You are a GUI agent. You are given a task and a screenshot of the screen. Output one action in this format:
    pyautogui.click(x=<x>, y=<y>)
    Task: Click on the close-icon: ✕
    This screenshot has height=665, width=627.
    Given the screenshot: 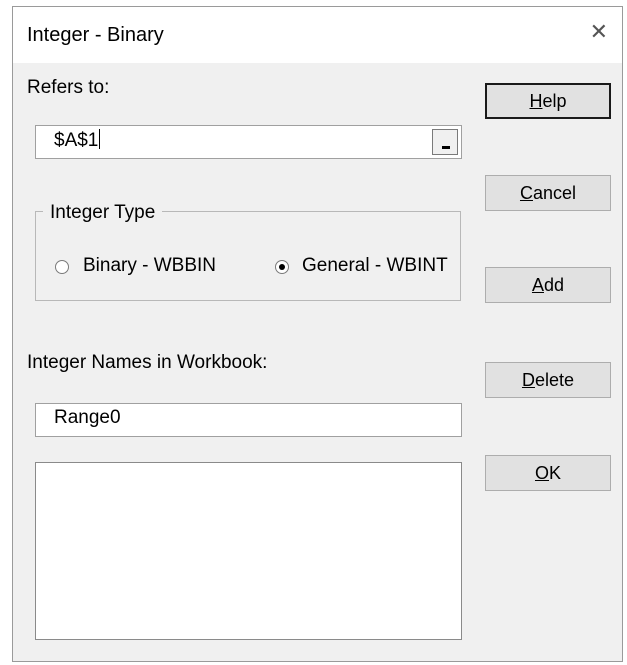 What is the action you would take?
    pyautogui.click(x=599, y=32)
    